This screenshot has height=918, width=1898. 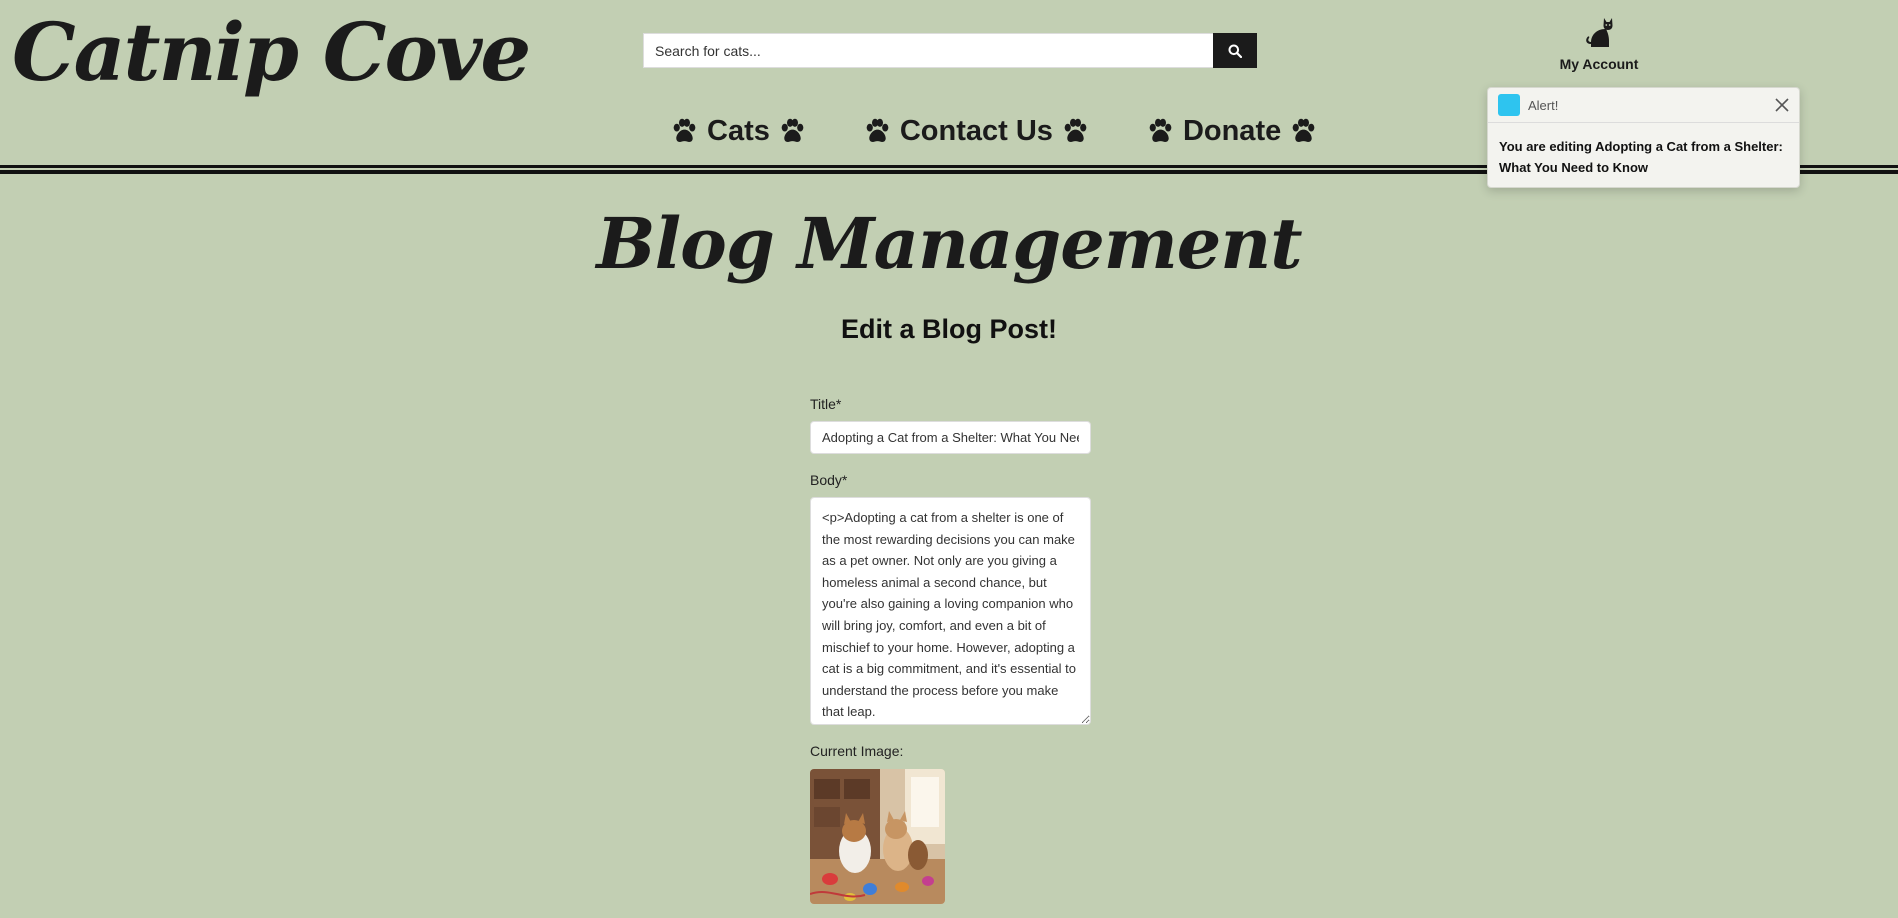 I want to click on search-input, so click(x=928, y=50).